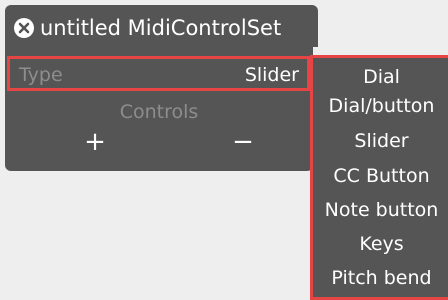  I want to click on dropdown-option-cc-button: CC Button, so click(380, 176).